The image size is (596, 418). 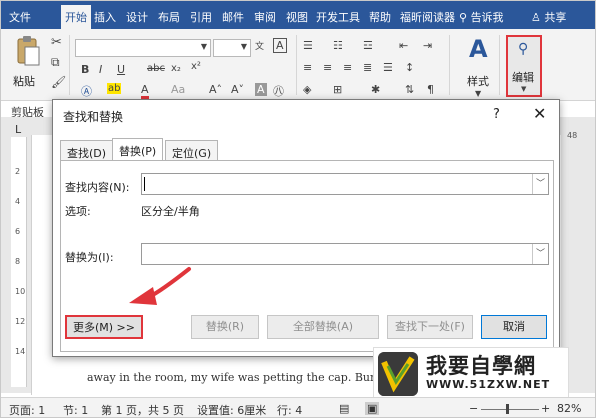 I want to click on replace-button: 替换(R), so click(x=225, y=327).